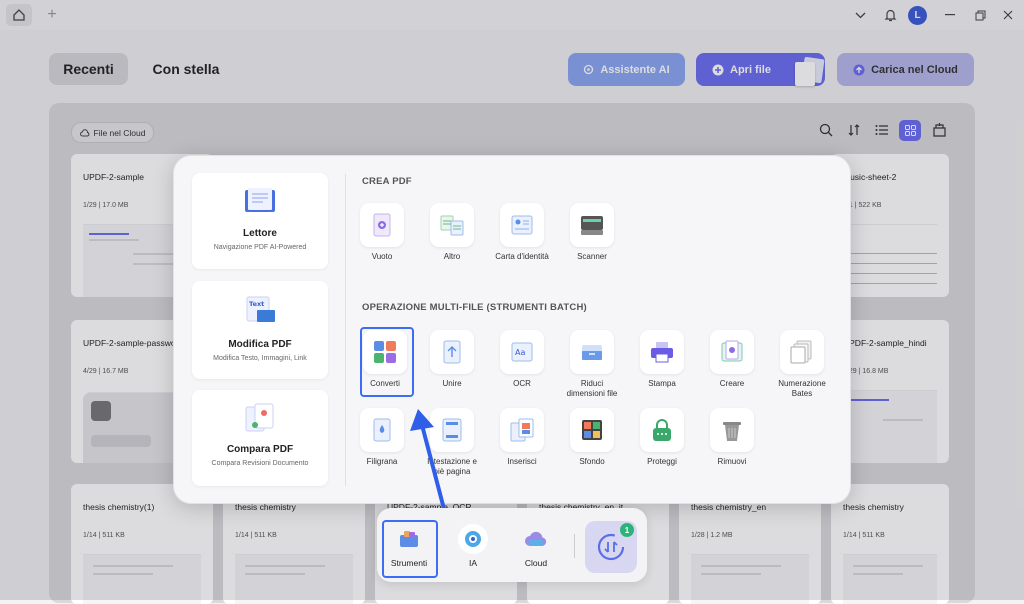 This screenshot has height=604, width=1024. Describe the element at coordinates (592, 461) in the screenshot. I see `tool-label: Sfondo` at that location.